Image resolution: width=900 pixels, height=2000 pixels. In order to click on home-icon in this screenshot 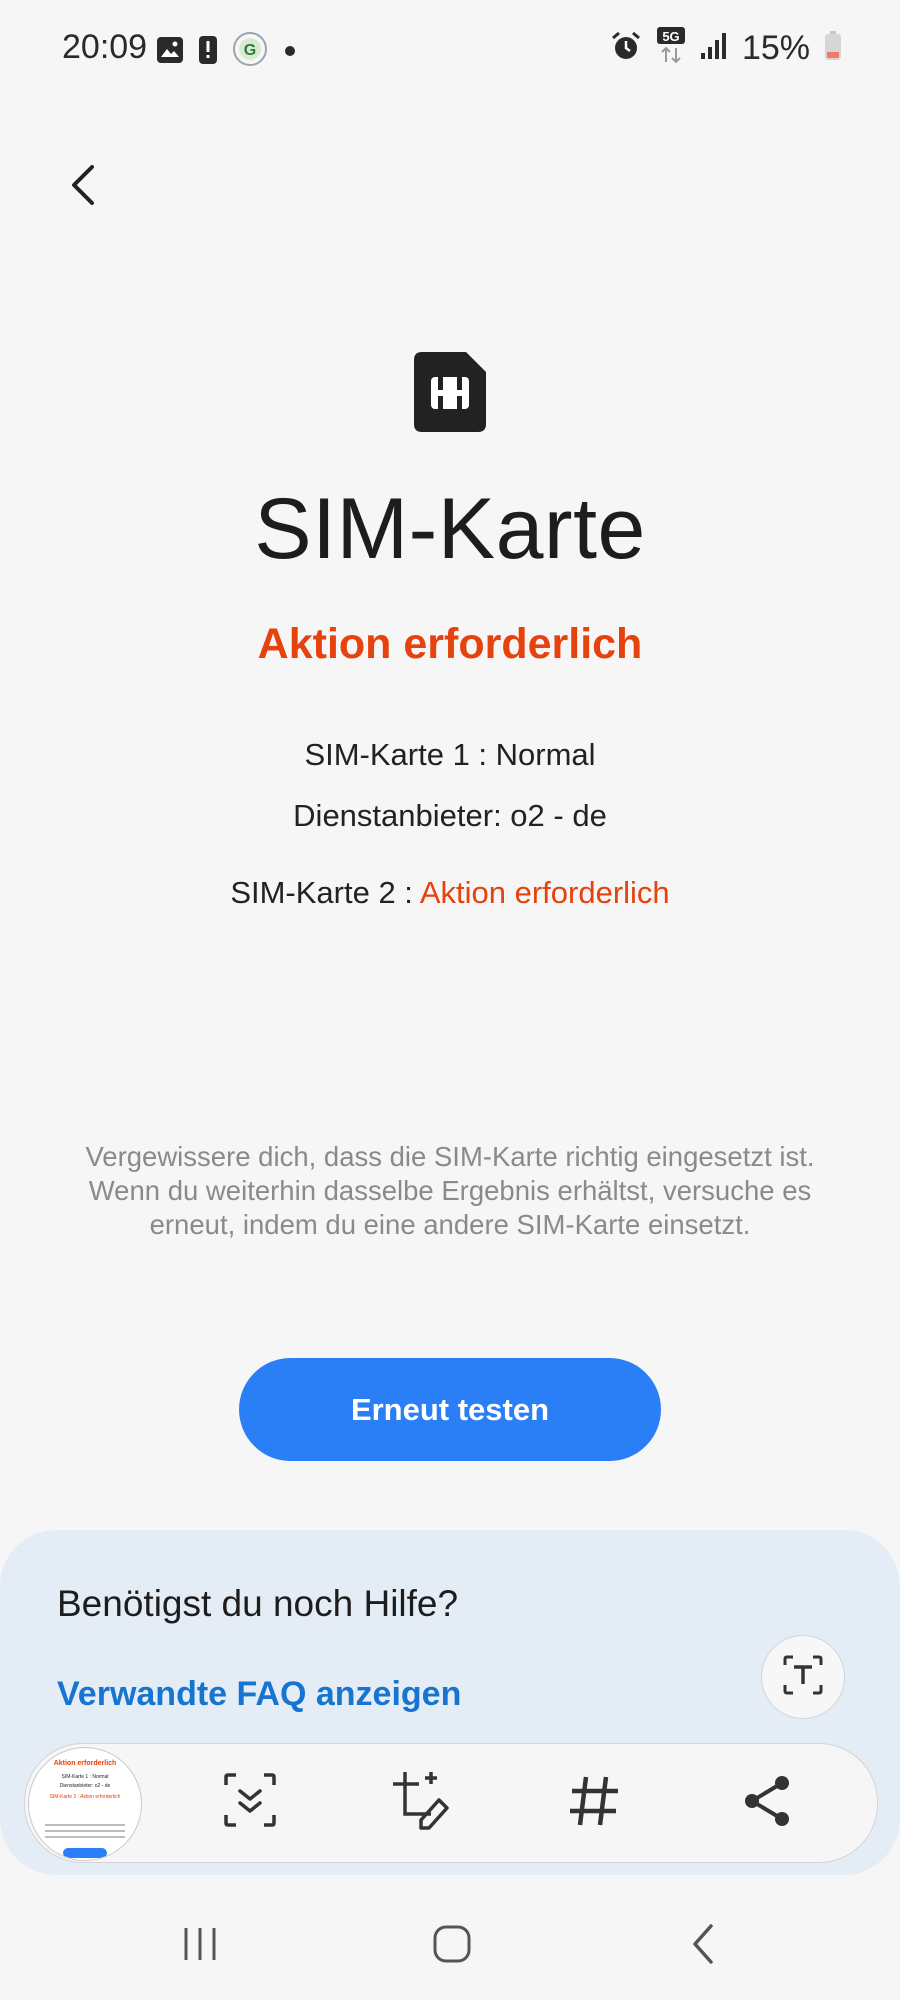, I will do `click(452, 1946)`.